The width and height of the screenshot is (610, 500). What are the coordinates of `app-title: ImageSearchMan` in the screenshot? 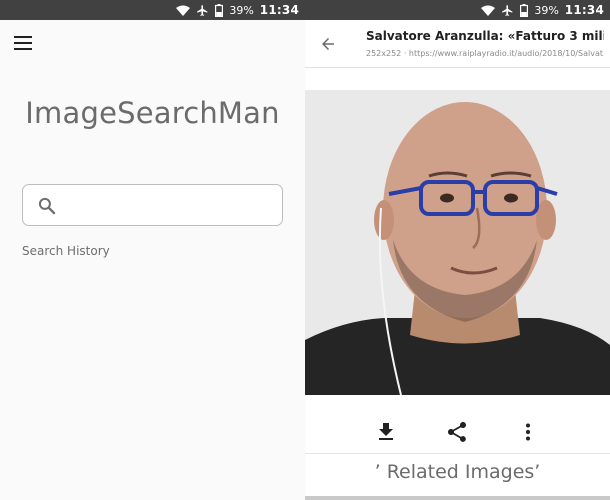 It's located at (152, 113).